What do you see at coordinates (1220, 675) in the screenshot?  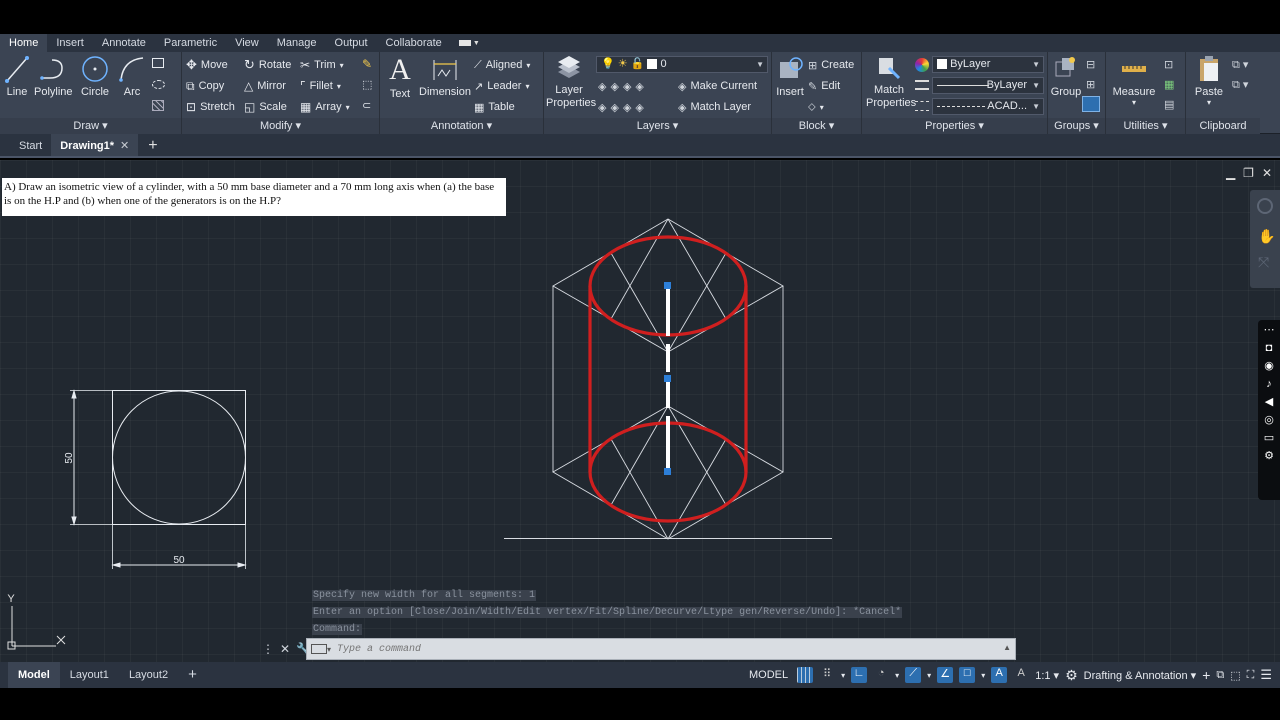 I see `units-icon: ⧉` at bounding box center [1220, 675].